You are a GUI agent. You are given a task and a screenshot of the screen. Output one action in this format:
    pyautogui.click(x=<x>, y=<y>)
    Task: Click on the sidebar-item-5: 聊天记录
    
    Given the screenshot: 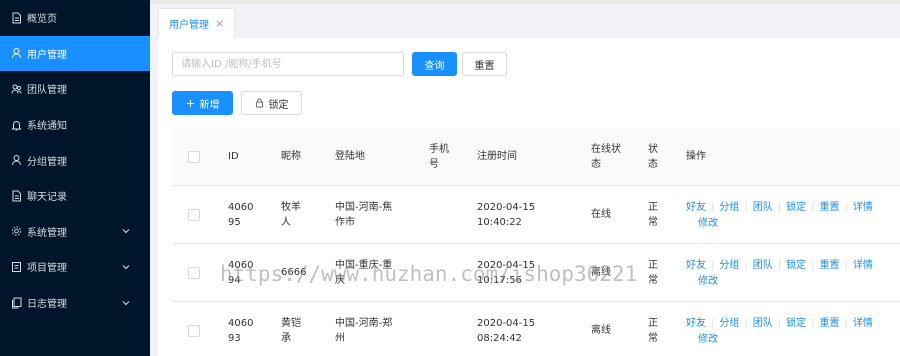 What is the action you would take?
    pyautogui.click(x=75, y=196)
    